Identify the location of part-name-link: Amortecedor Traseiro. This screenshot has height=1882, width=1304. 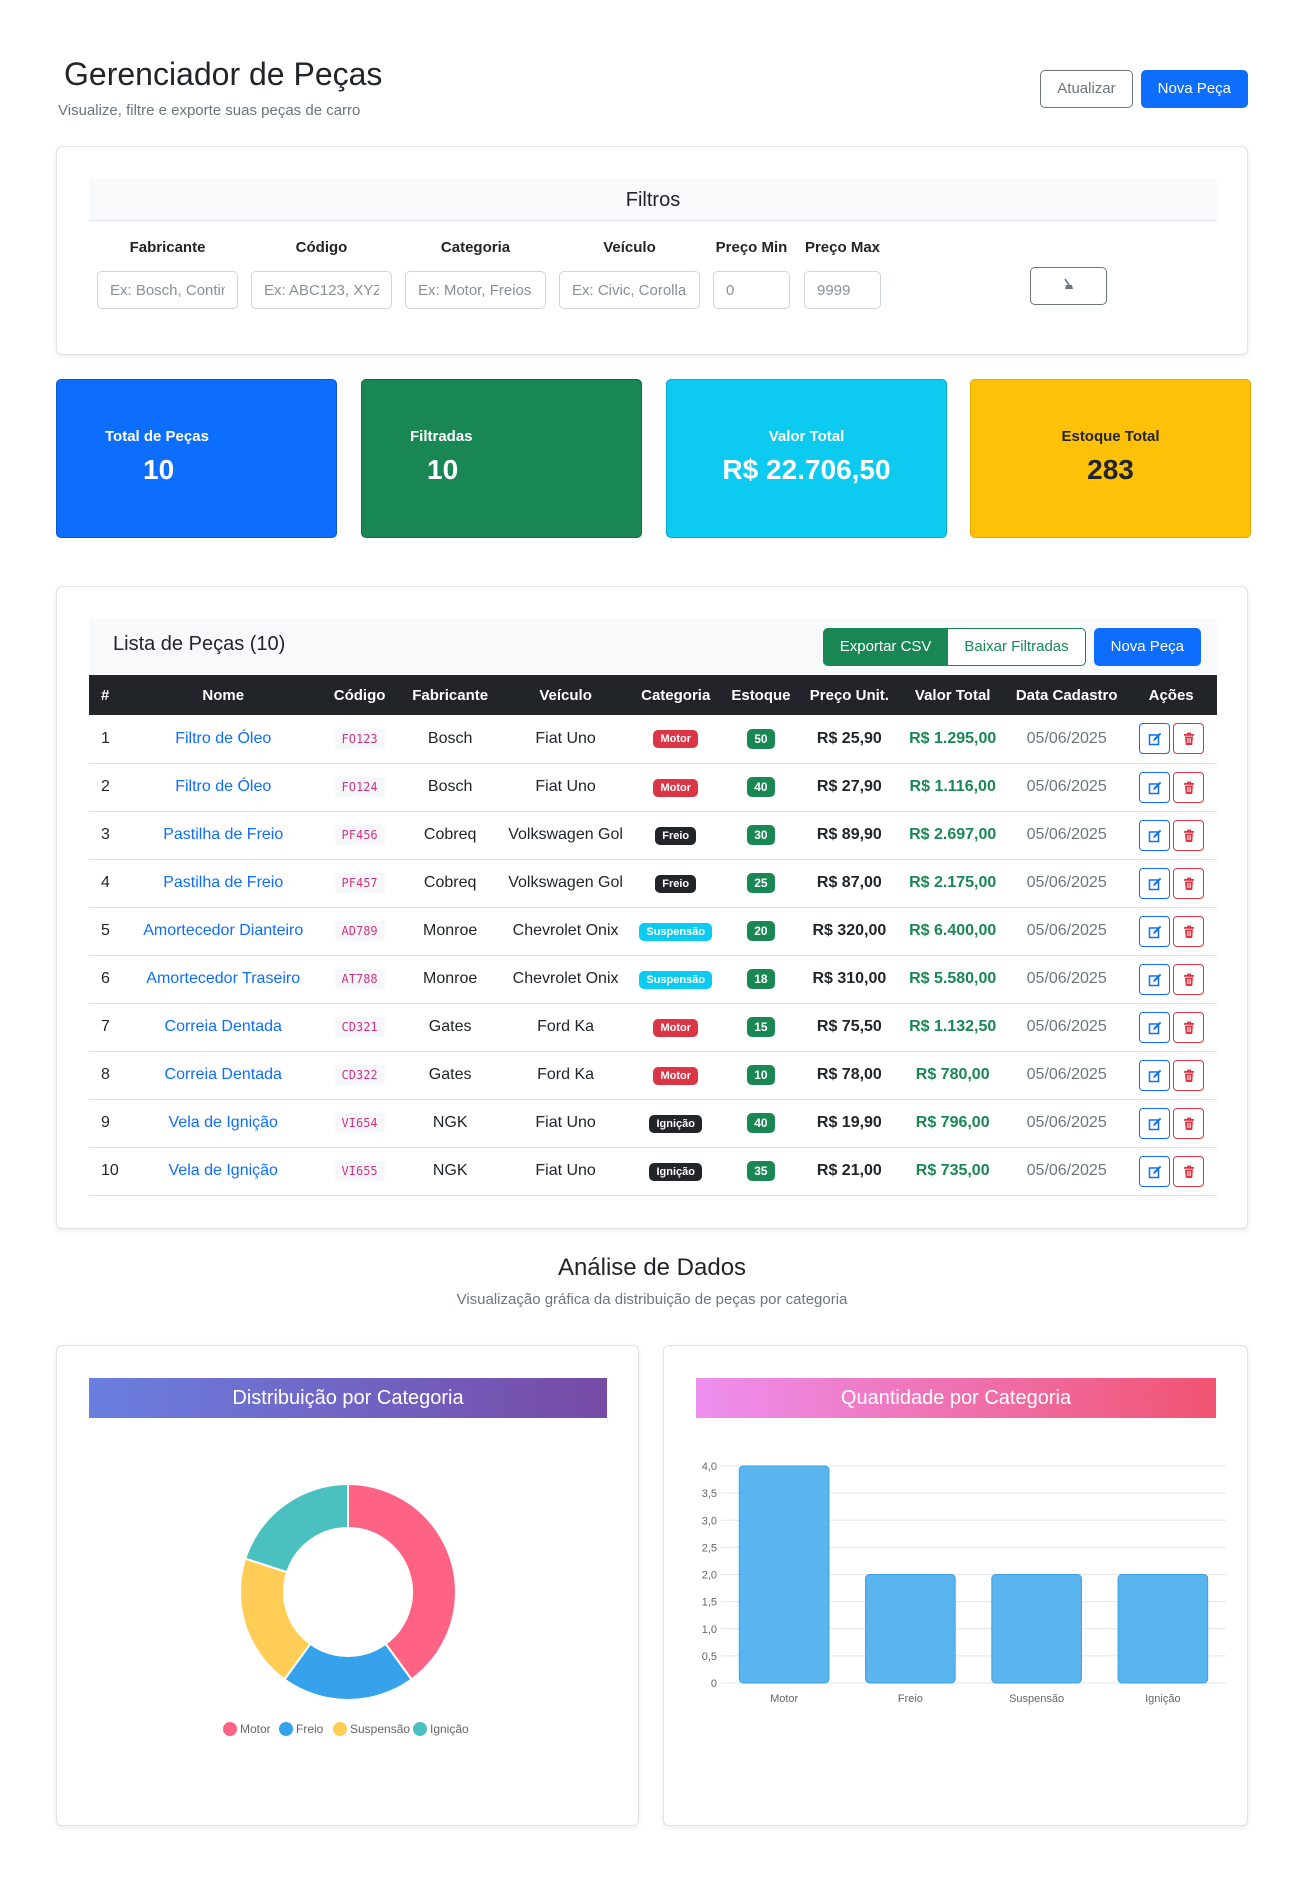
(223, 978).